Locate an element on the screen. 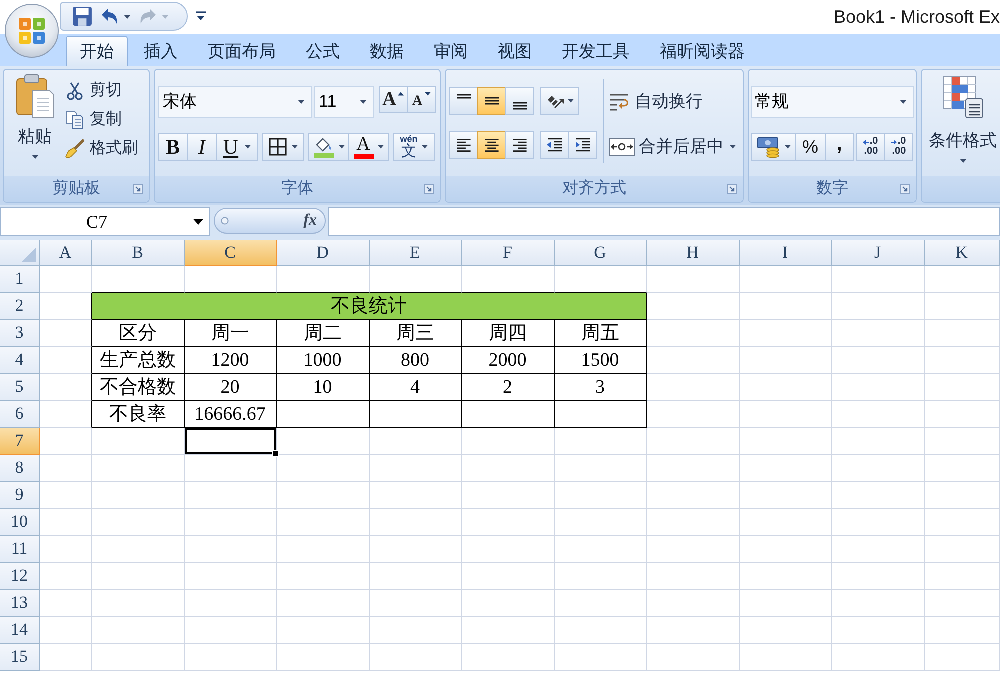  office-logo-icon is located at coordinates (32, 31).